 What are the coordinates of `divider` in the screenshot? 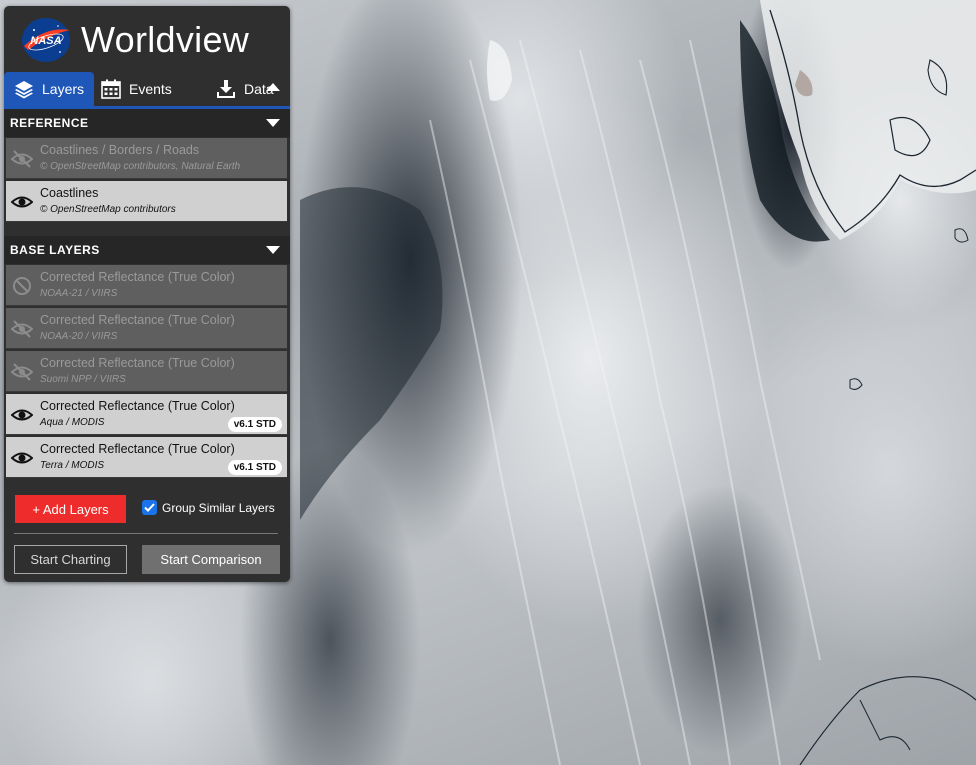 It's located at (146, 533).